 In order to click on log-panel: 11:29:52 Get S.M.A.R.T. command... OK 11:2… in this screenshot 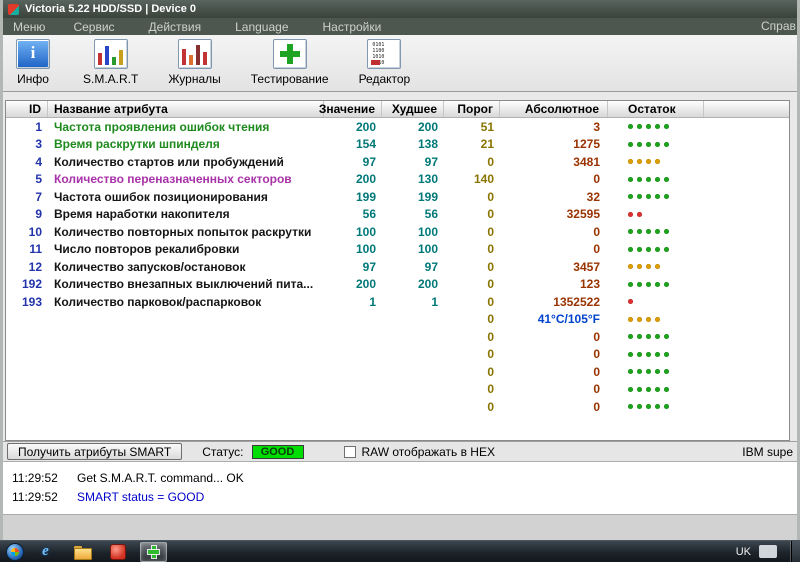, I will do `click(400, 487)`.